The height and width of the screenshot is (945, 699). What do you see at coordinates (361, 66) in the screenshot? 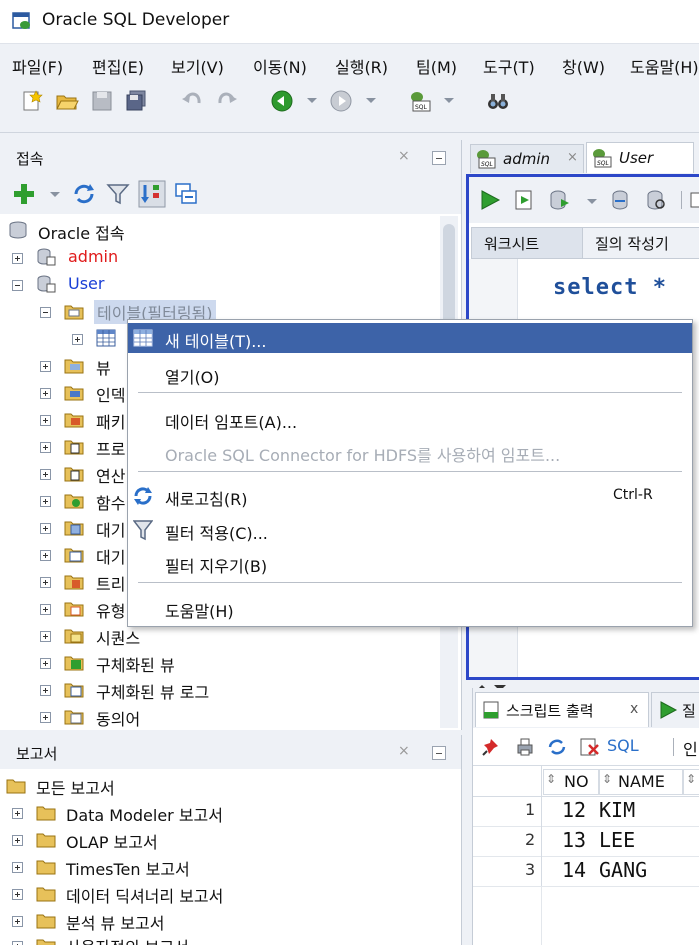
I see `menu-run: 실행(R)` at bounding box center [361, 66].